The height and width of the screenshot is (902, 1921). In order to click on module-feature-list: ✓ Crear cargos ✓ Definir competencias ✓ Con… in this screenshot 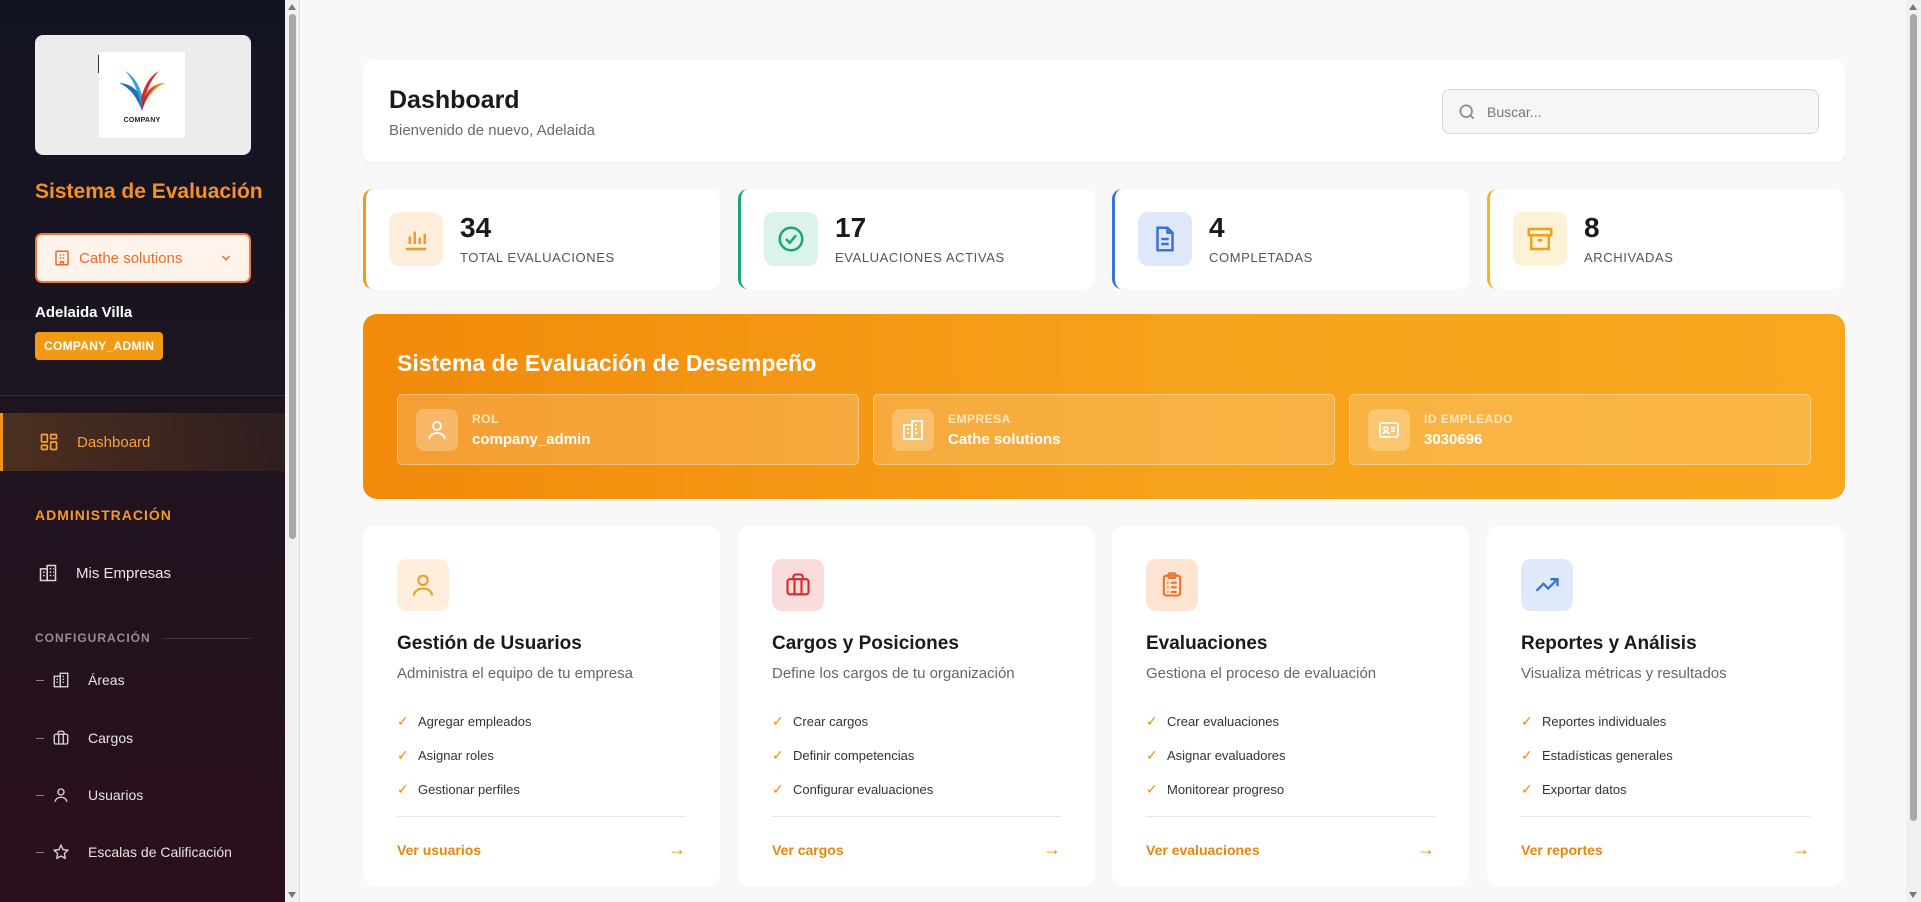, I will do `click(916, 755)`.